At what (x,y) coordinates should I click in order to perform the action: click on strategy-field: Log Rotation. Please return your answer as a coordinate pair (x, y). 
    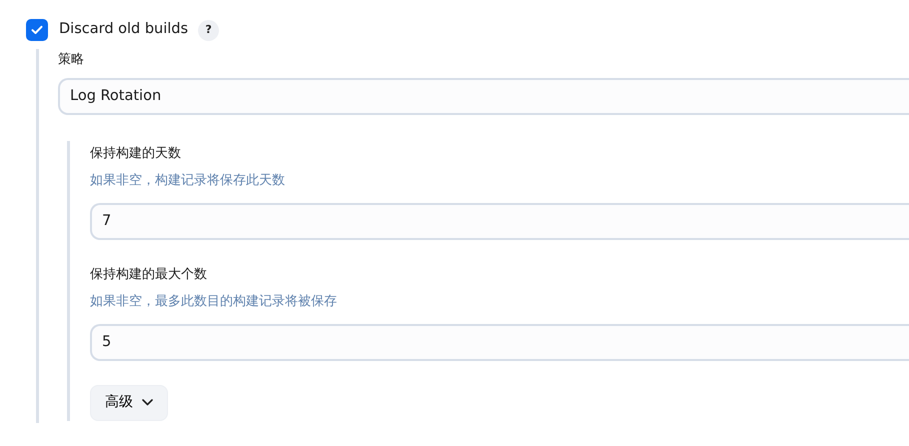
    Looking at the image, I should click on (483, 96).